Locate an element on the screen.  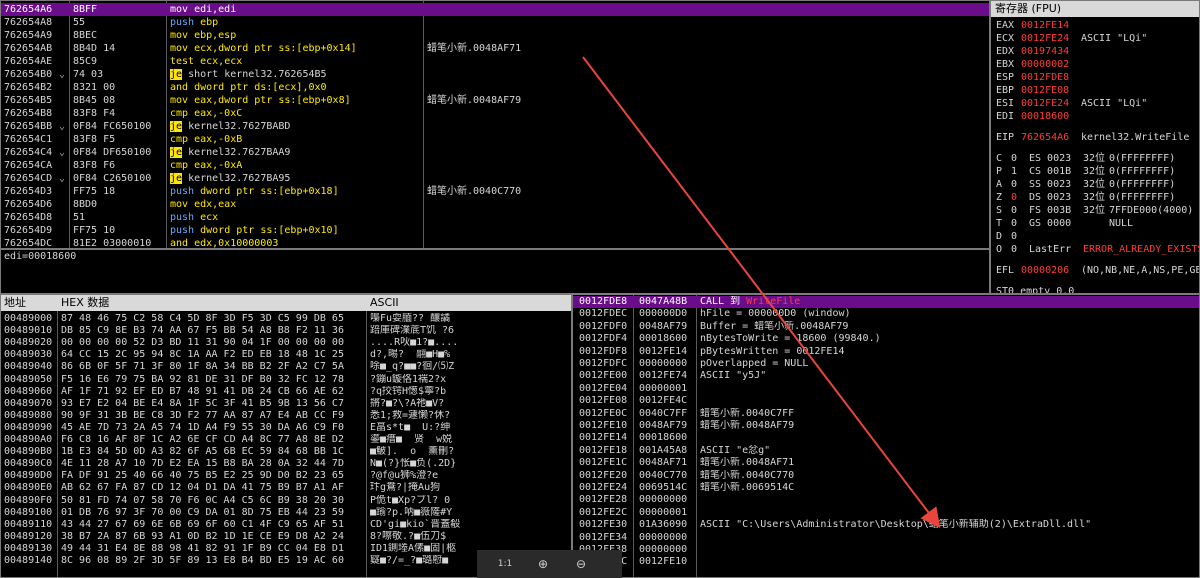
disasm-row: 762654A8 55 push ebp is located at coordinates (495, 22).